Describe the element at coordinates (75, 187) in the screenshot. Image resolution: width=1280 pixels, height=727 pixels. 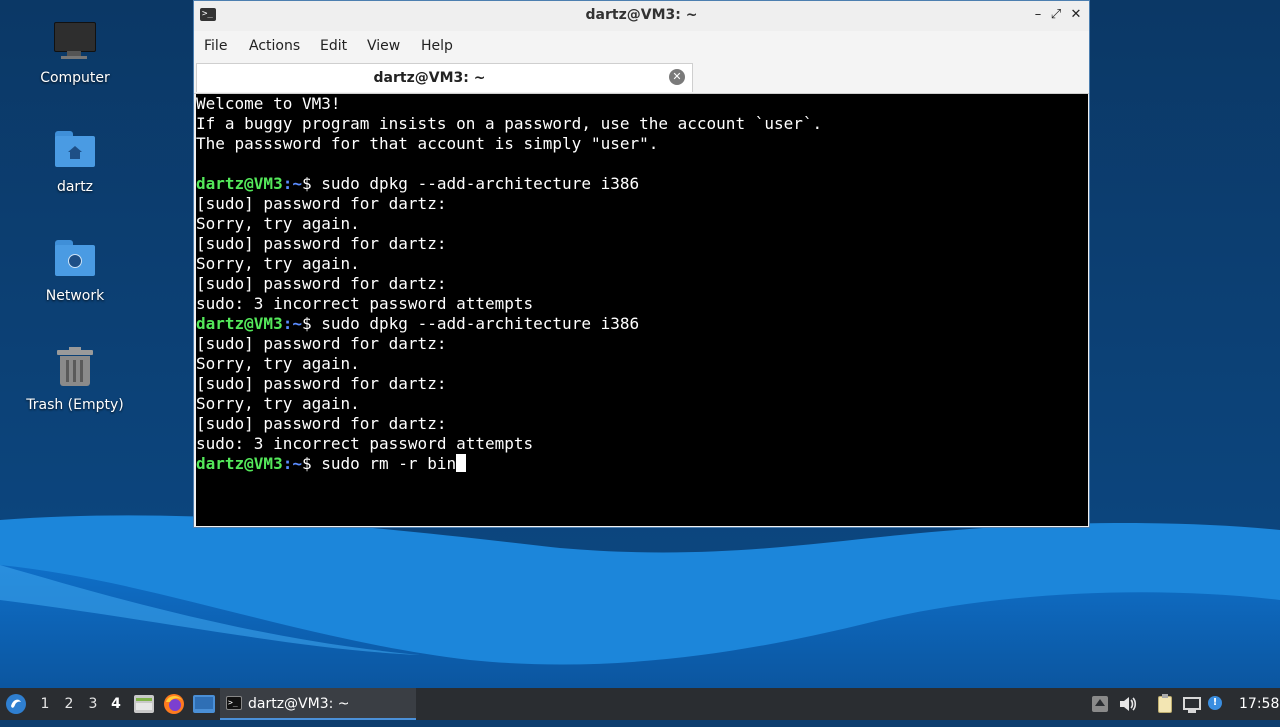
I see `desktop-icon-label: dartz` at that location.